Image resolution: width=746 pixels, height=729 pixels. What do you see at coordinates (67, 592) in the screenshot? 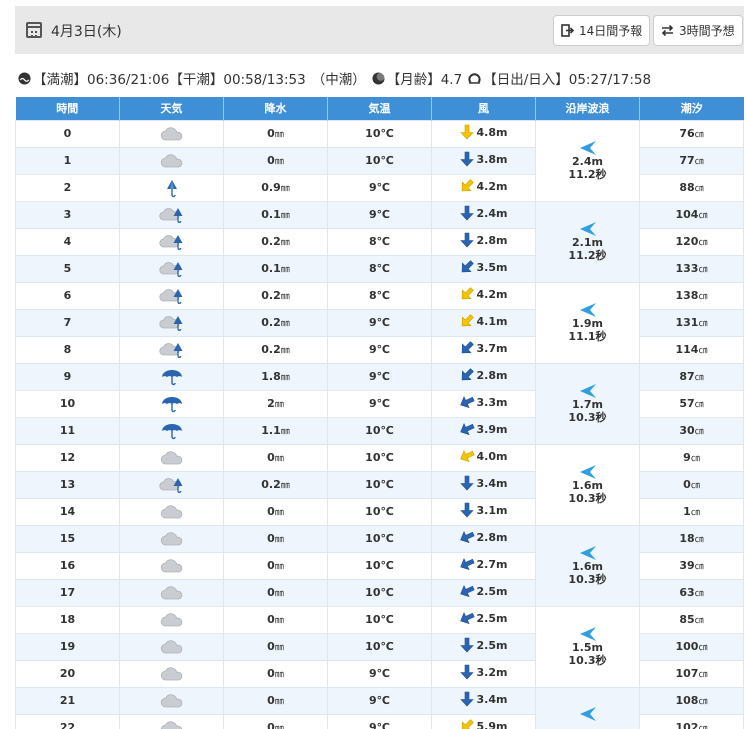
I see `hour-value: 17` at bounding box center [67, 592].